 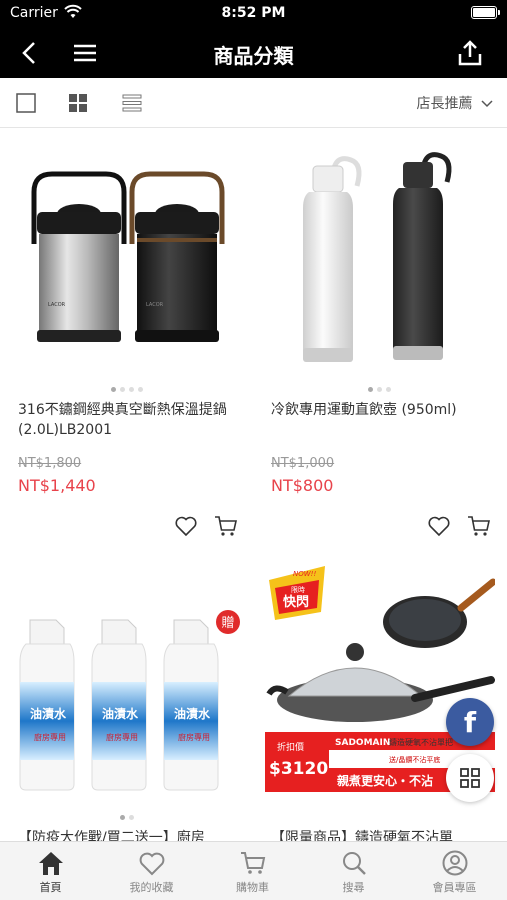 I want to click on nav-bar: 商品分類, so click(x=253, y=53).